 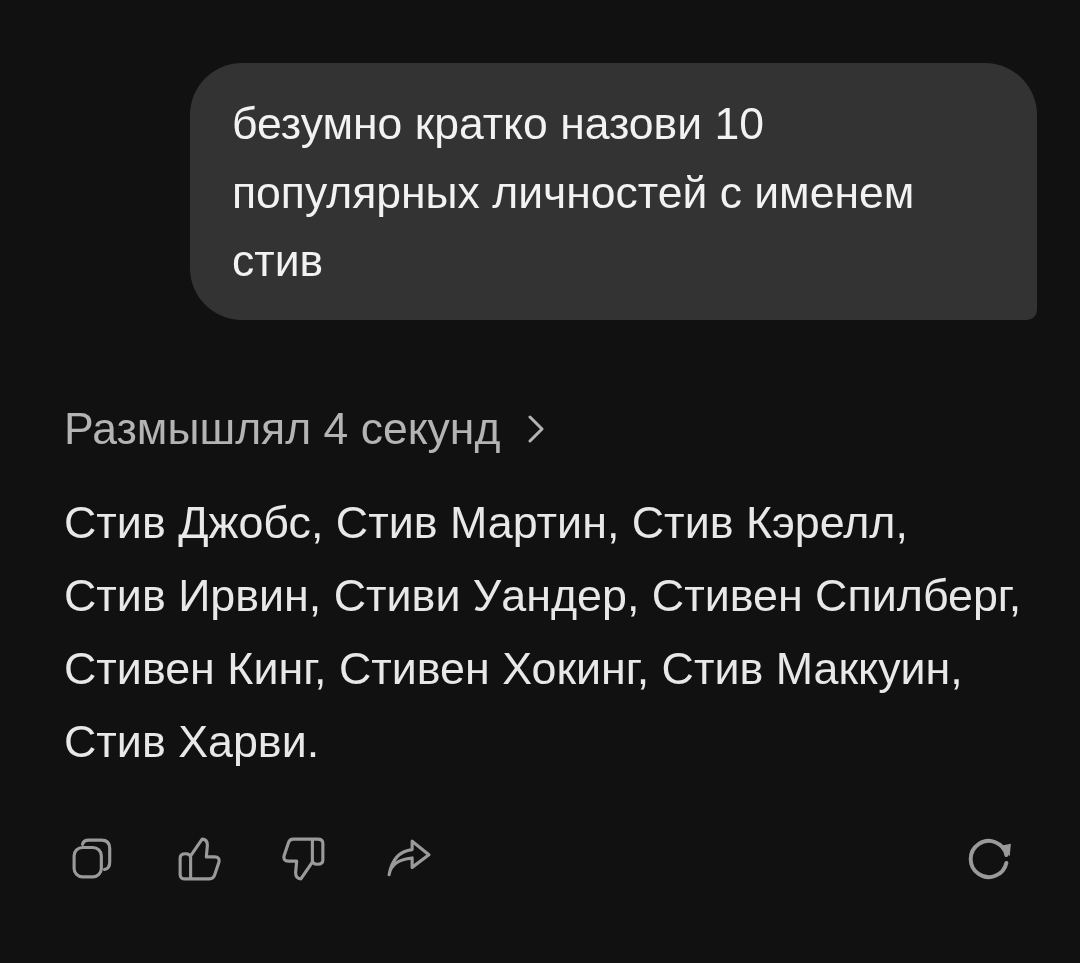 What do you see at coordinates (304, 858) in the screenshot?
I see `thumbs-down-icon` at bounding box center [304, 858].